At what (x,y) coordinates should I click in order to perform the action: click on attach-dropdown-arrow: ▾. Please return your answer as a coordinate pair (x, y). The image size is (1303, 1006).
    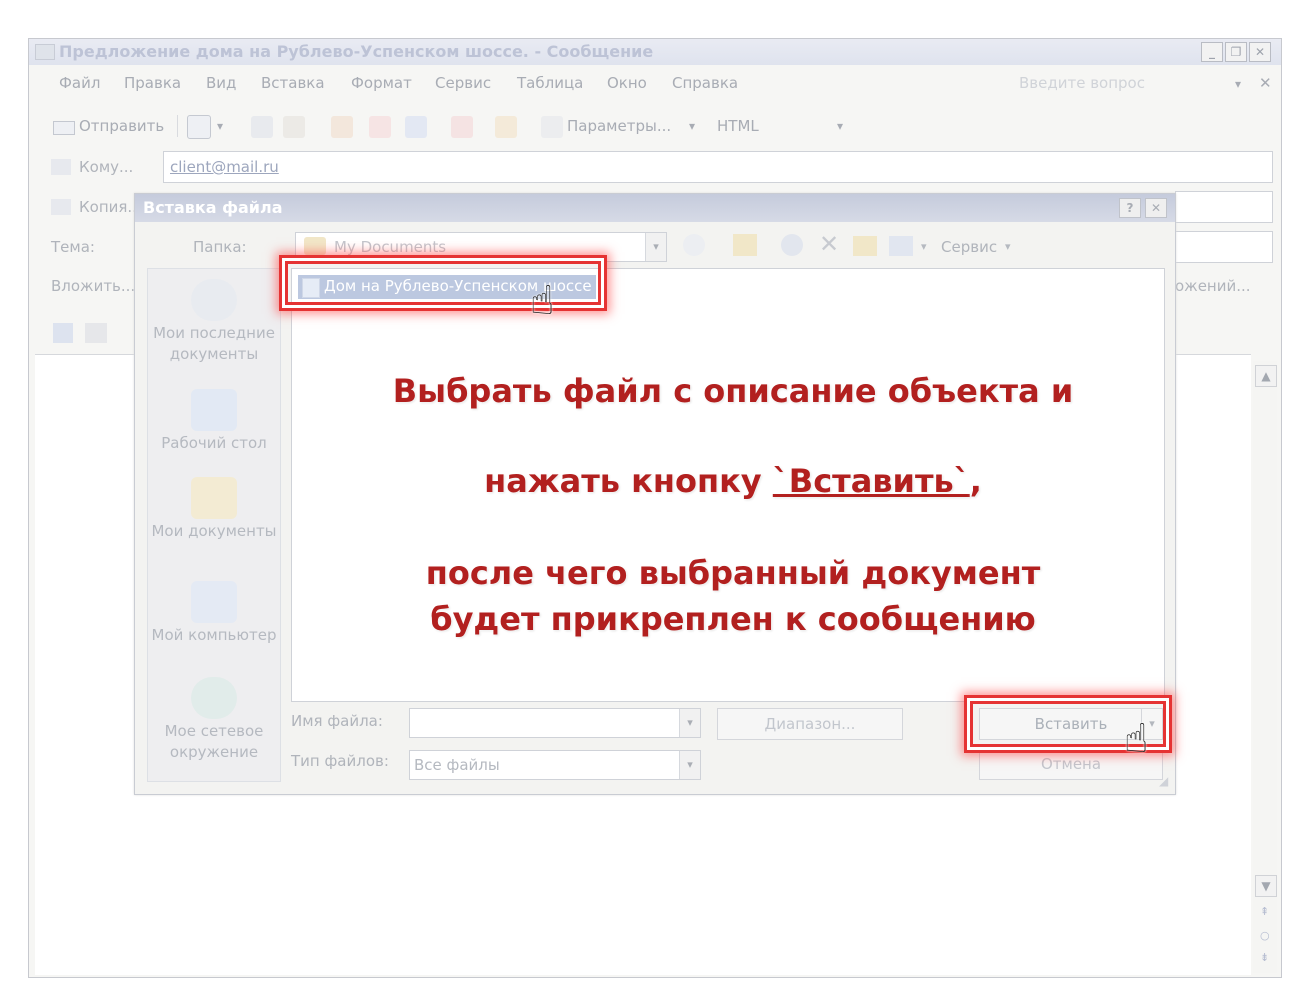
    Looking at the image, I should click on (220, 126).